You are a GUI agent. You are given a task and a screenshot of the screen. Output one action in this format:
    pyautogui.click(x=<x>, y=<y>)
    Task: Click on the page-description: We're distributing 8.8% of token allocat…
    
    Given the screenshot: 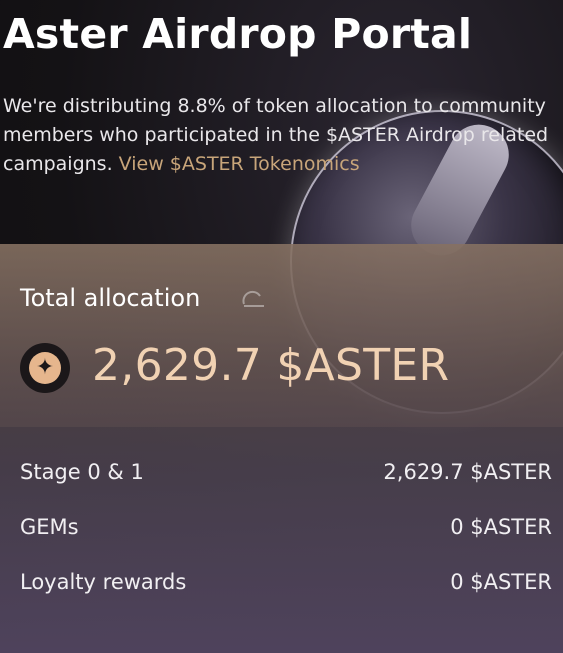 What is the action you would take?
    pyautogui.click(x=280, y=135)
    